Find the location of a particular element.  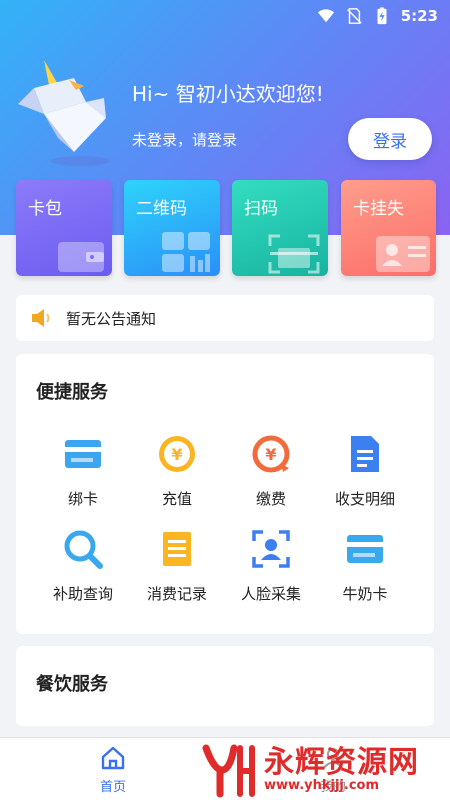

watermark-text: 永辉资源网 is located at coordinates (341, 762).